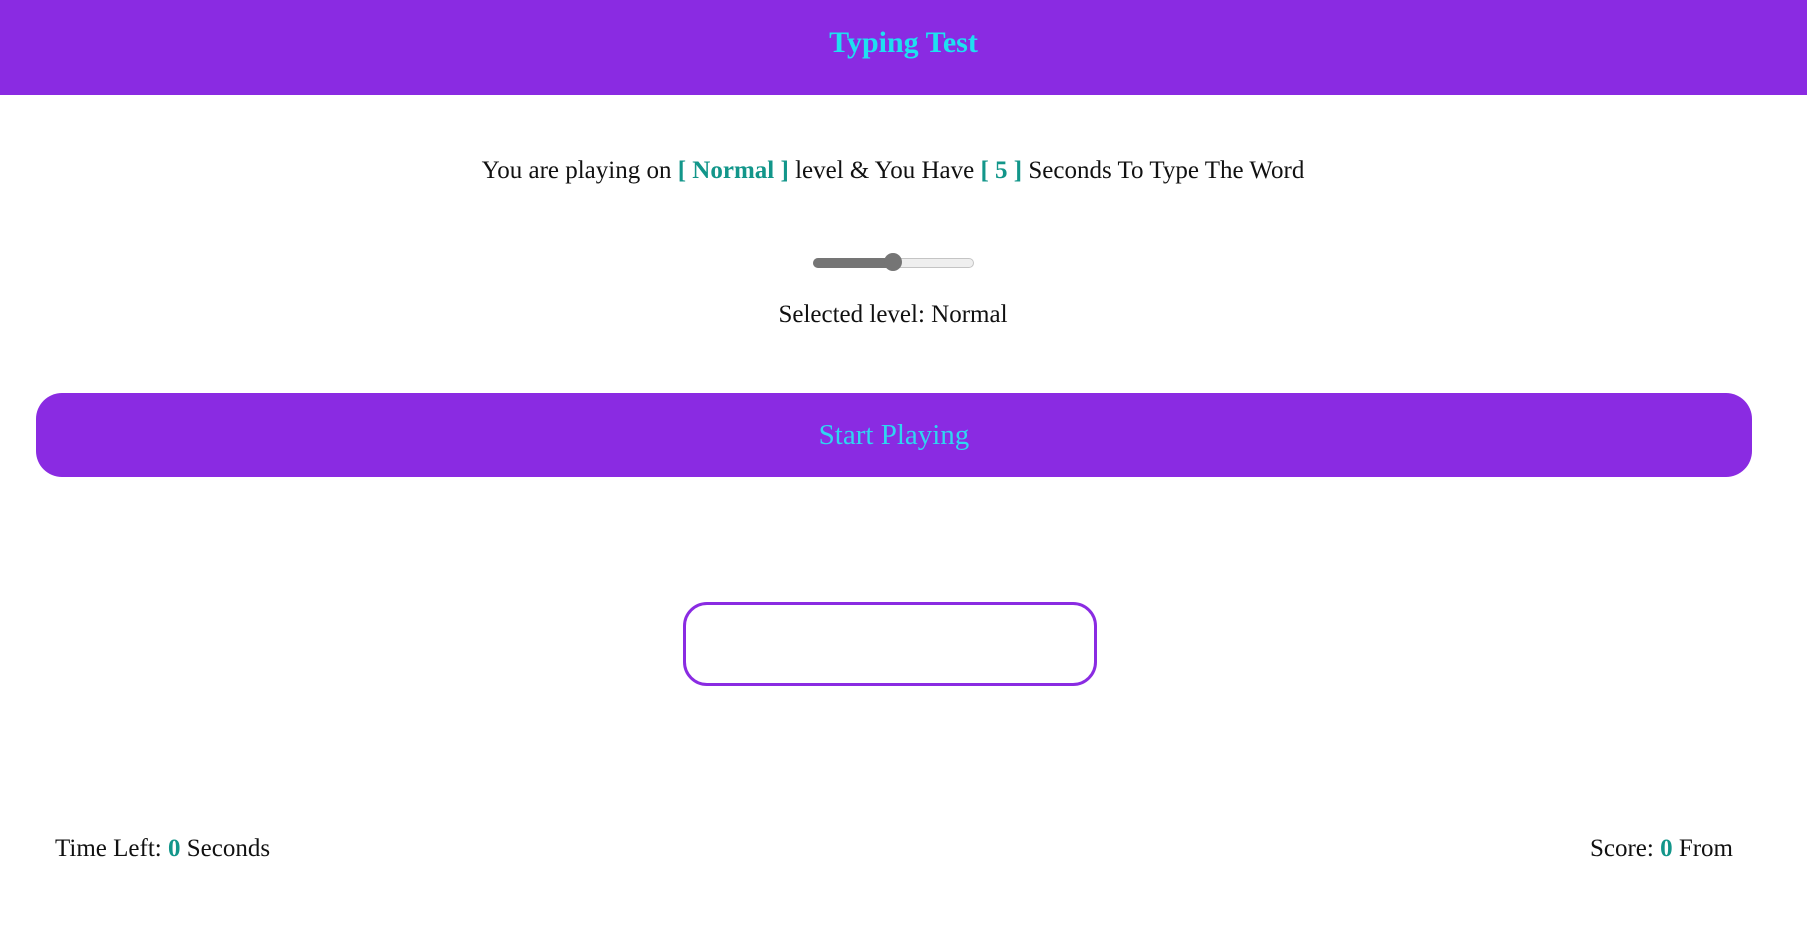 Image resolution: width=1807 pixels, height=925 pixels. I want to click on time-left-unit: Seconds, so click(228, 848).